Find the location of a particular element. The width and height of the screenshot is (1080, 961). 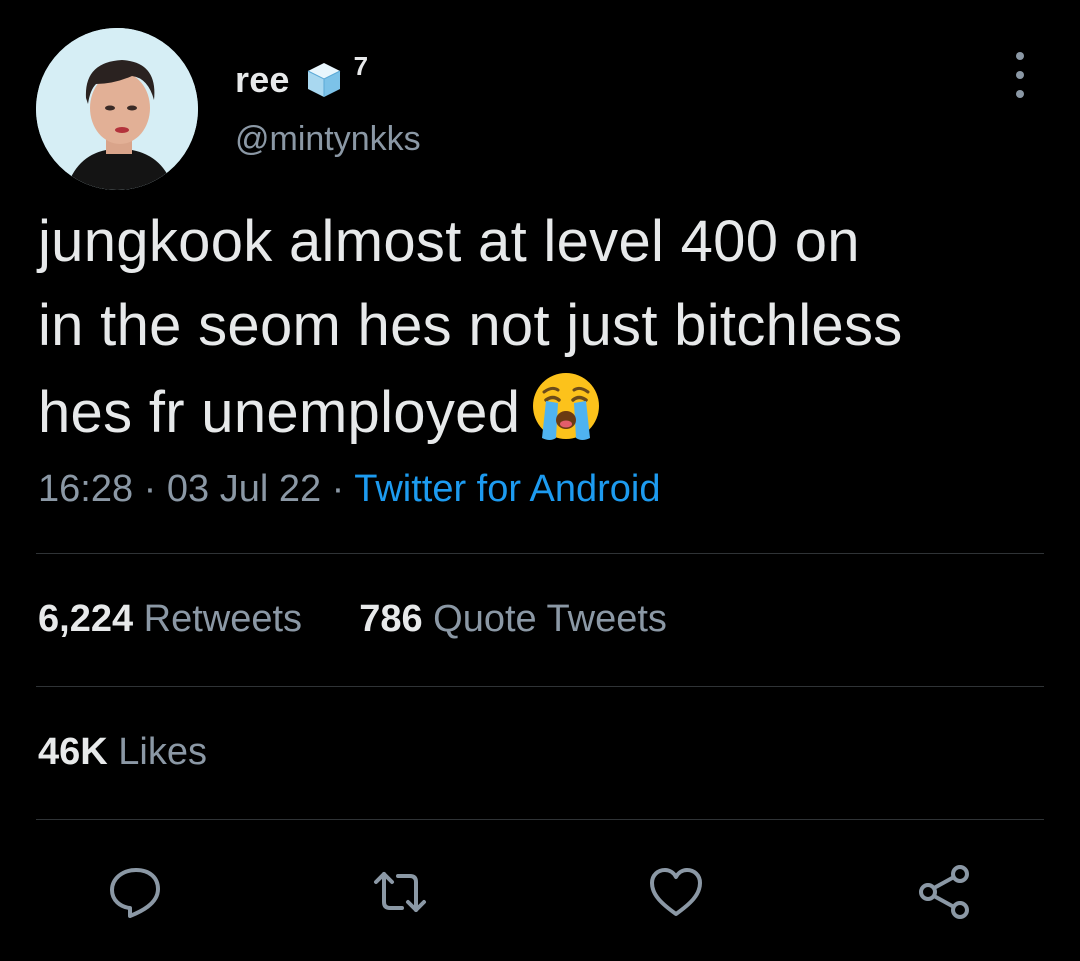

share-icon is located at coordinates (944, 892).